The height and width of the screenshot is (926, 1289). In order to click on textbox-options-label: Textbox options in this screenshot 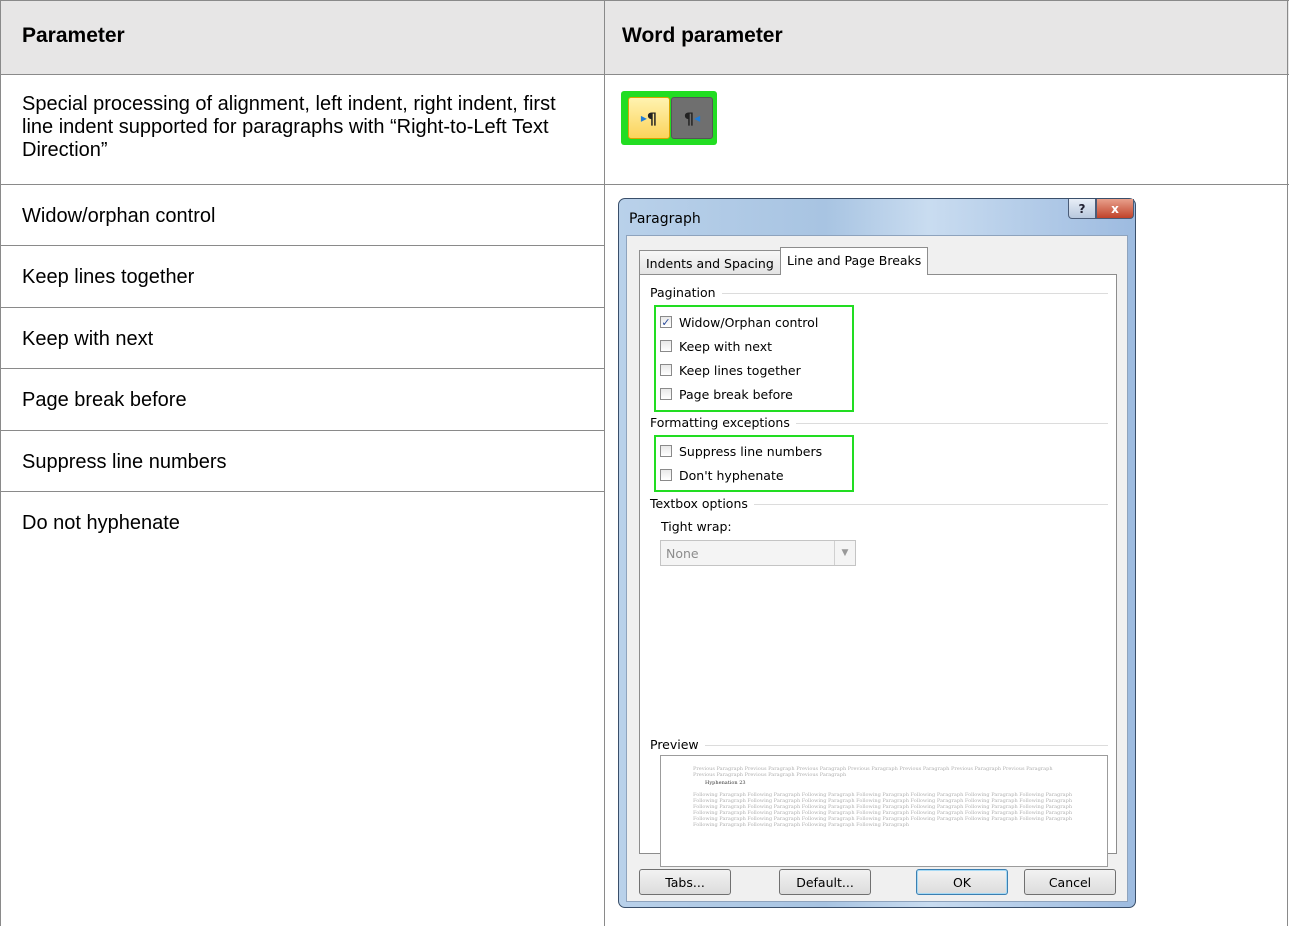, I will do `click(702, 503)`.